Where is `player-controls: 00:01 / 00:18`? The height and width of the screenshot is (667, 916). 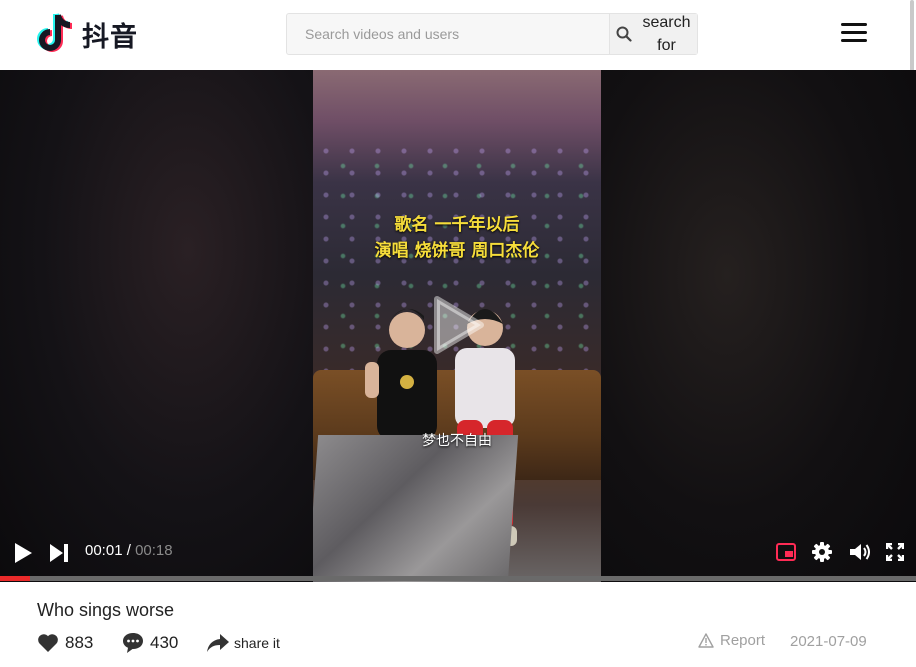 player-controls: 00:01 / 00:18 is located at coordinates (458, 553).